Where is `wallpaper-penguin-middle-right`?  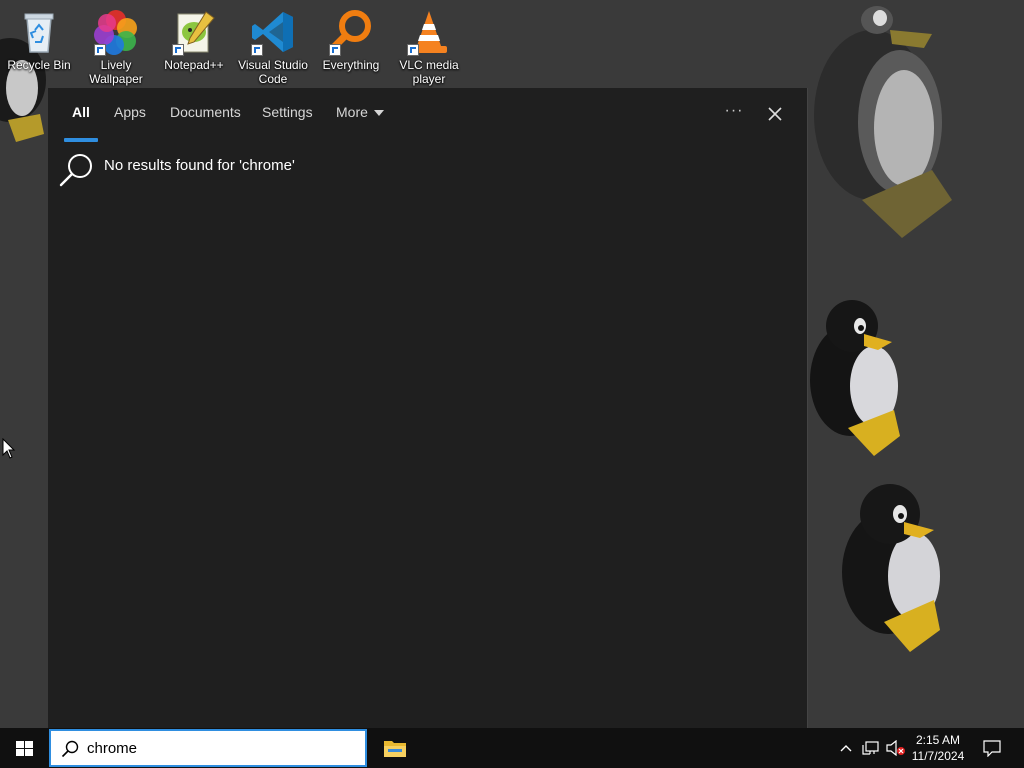
wallpaper-penguin-middle-right is located at coordinates (858, 378).